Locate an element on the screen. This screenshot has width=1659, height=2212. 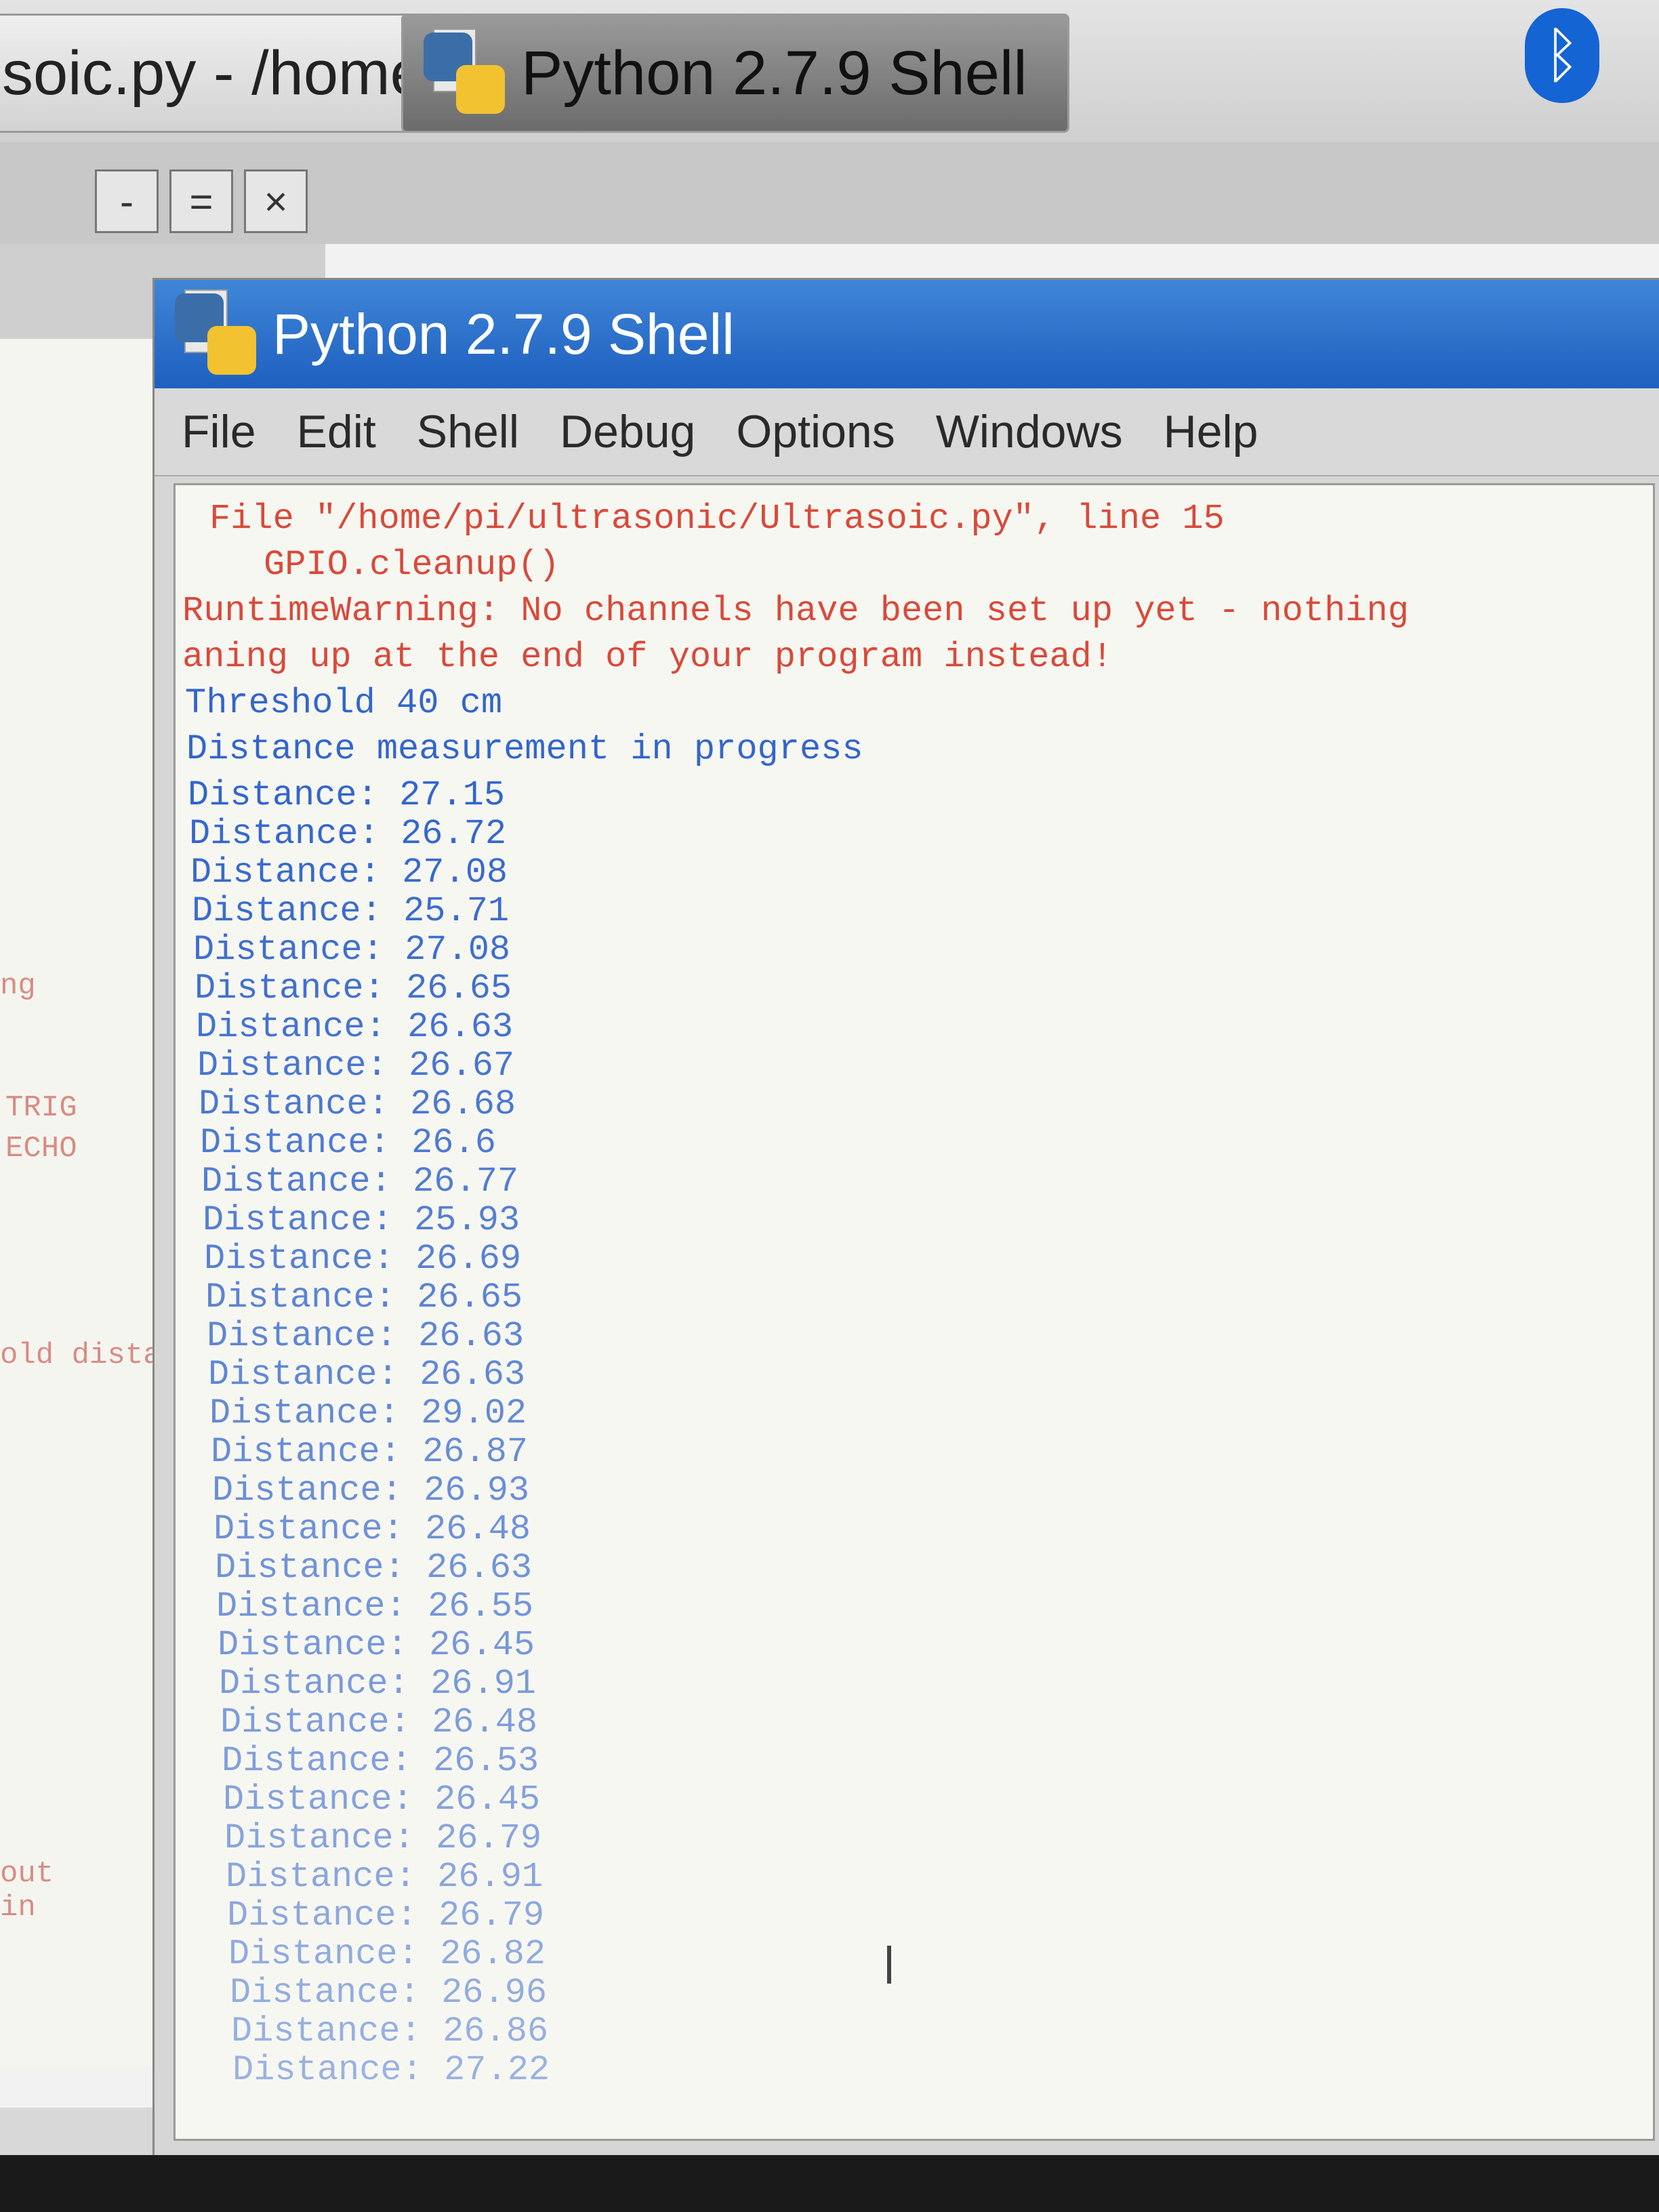
menu-debug: Debug is located at coordinates (627, 431).